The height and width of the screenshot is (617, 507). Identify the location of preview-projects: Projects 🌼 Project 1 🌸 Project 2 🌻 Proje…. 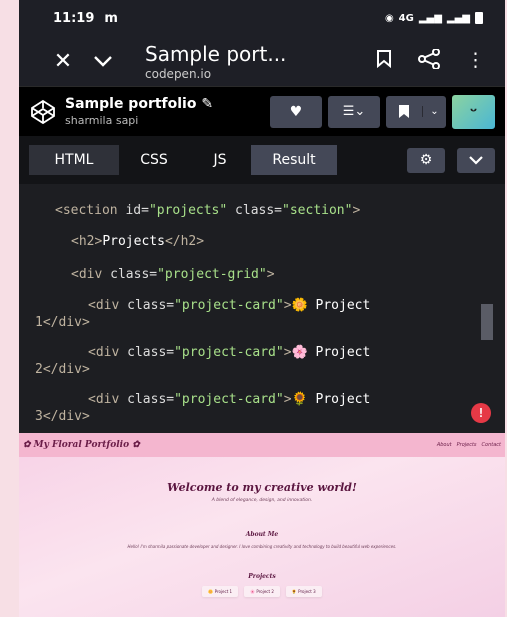
(262, 585).